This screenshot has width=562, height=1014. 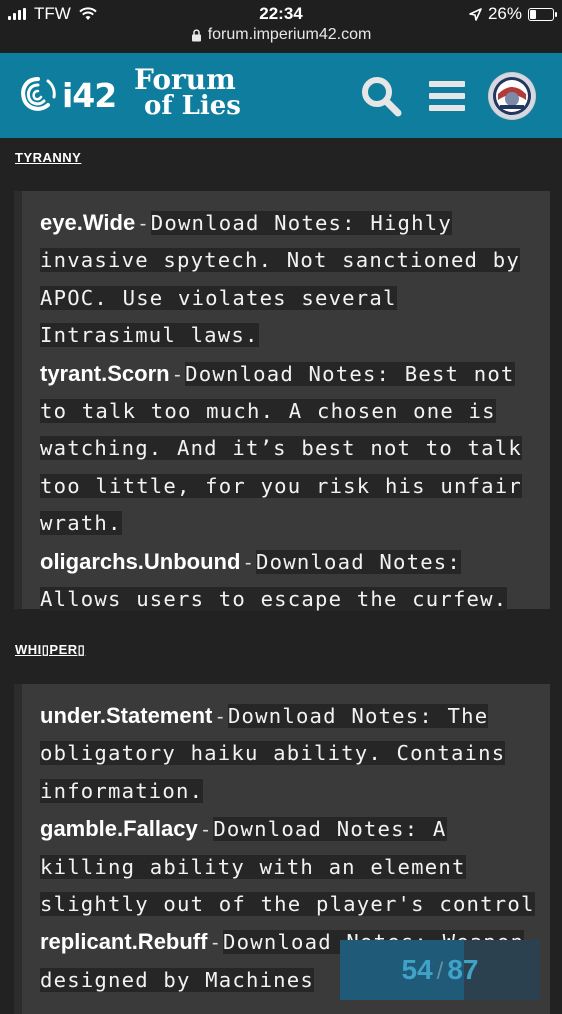 I want to click on topic-progress: 54/87, so click(x=440, y=970).